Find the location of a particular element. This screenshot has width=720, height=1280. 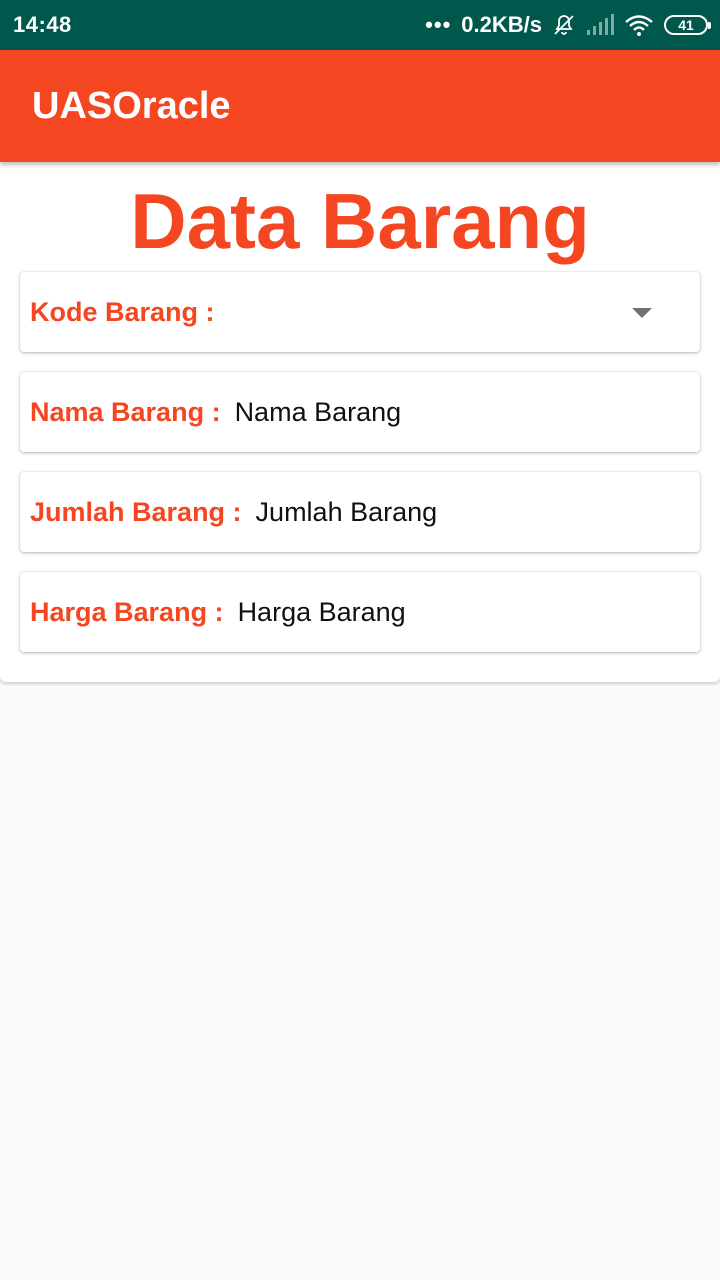

harga-barang-label: Harga Barang : is located at coordinates (127, 611).